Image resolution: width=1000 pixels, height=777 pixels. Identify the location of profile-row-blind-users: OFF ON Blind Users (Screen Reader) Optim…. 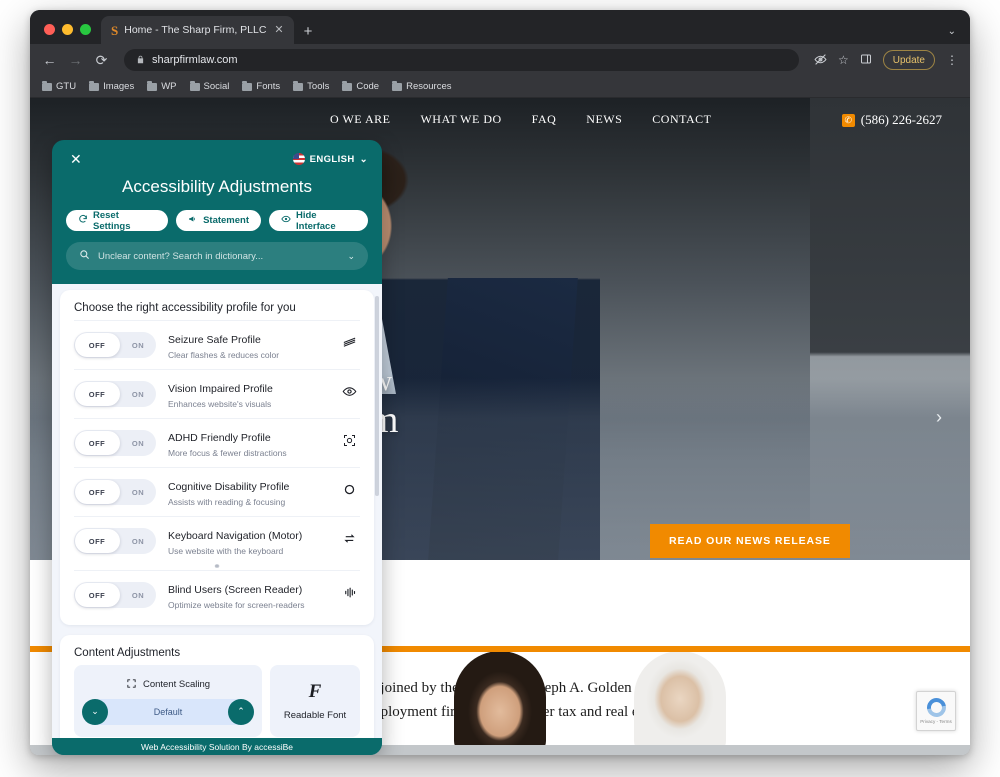
(217, 594).